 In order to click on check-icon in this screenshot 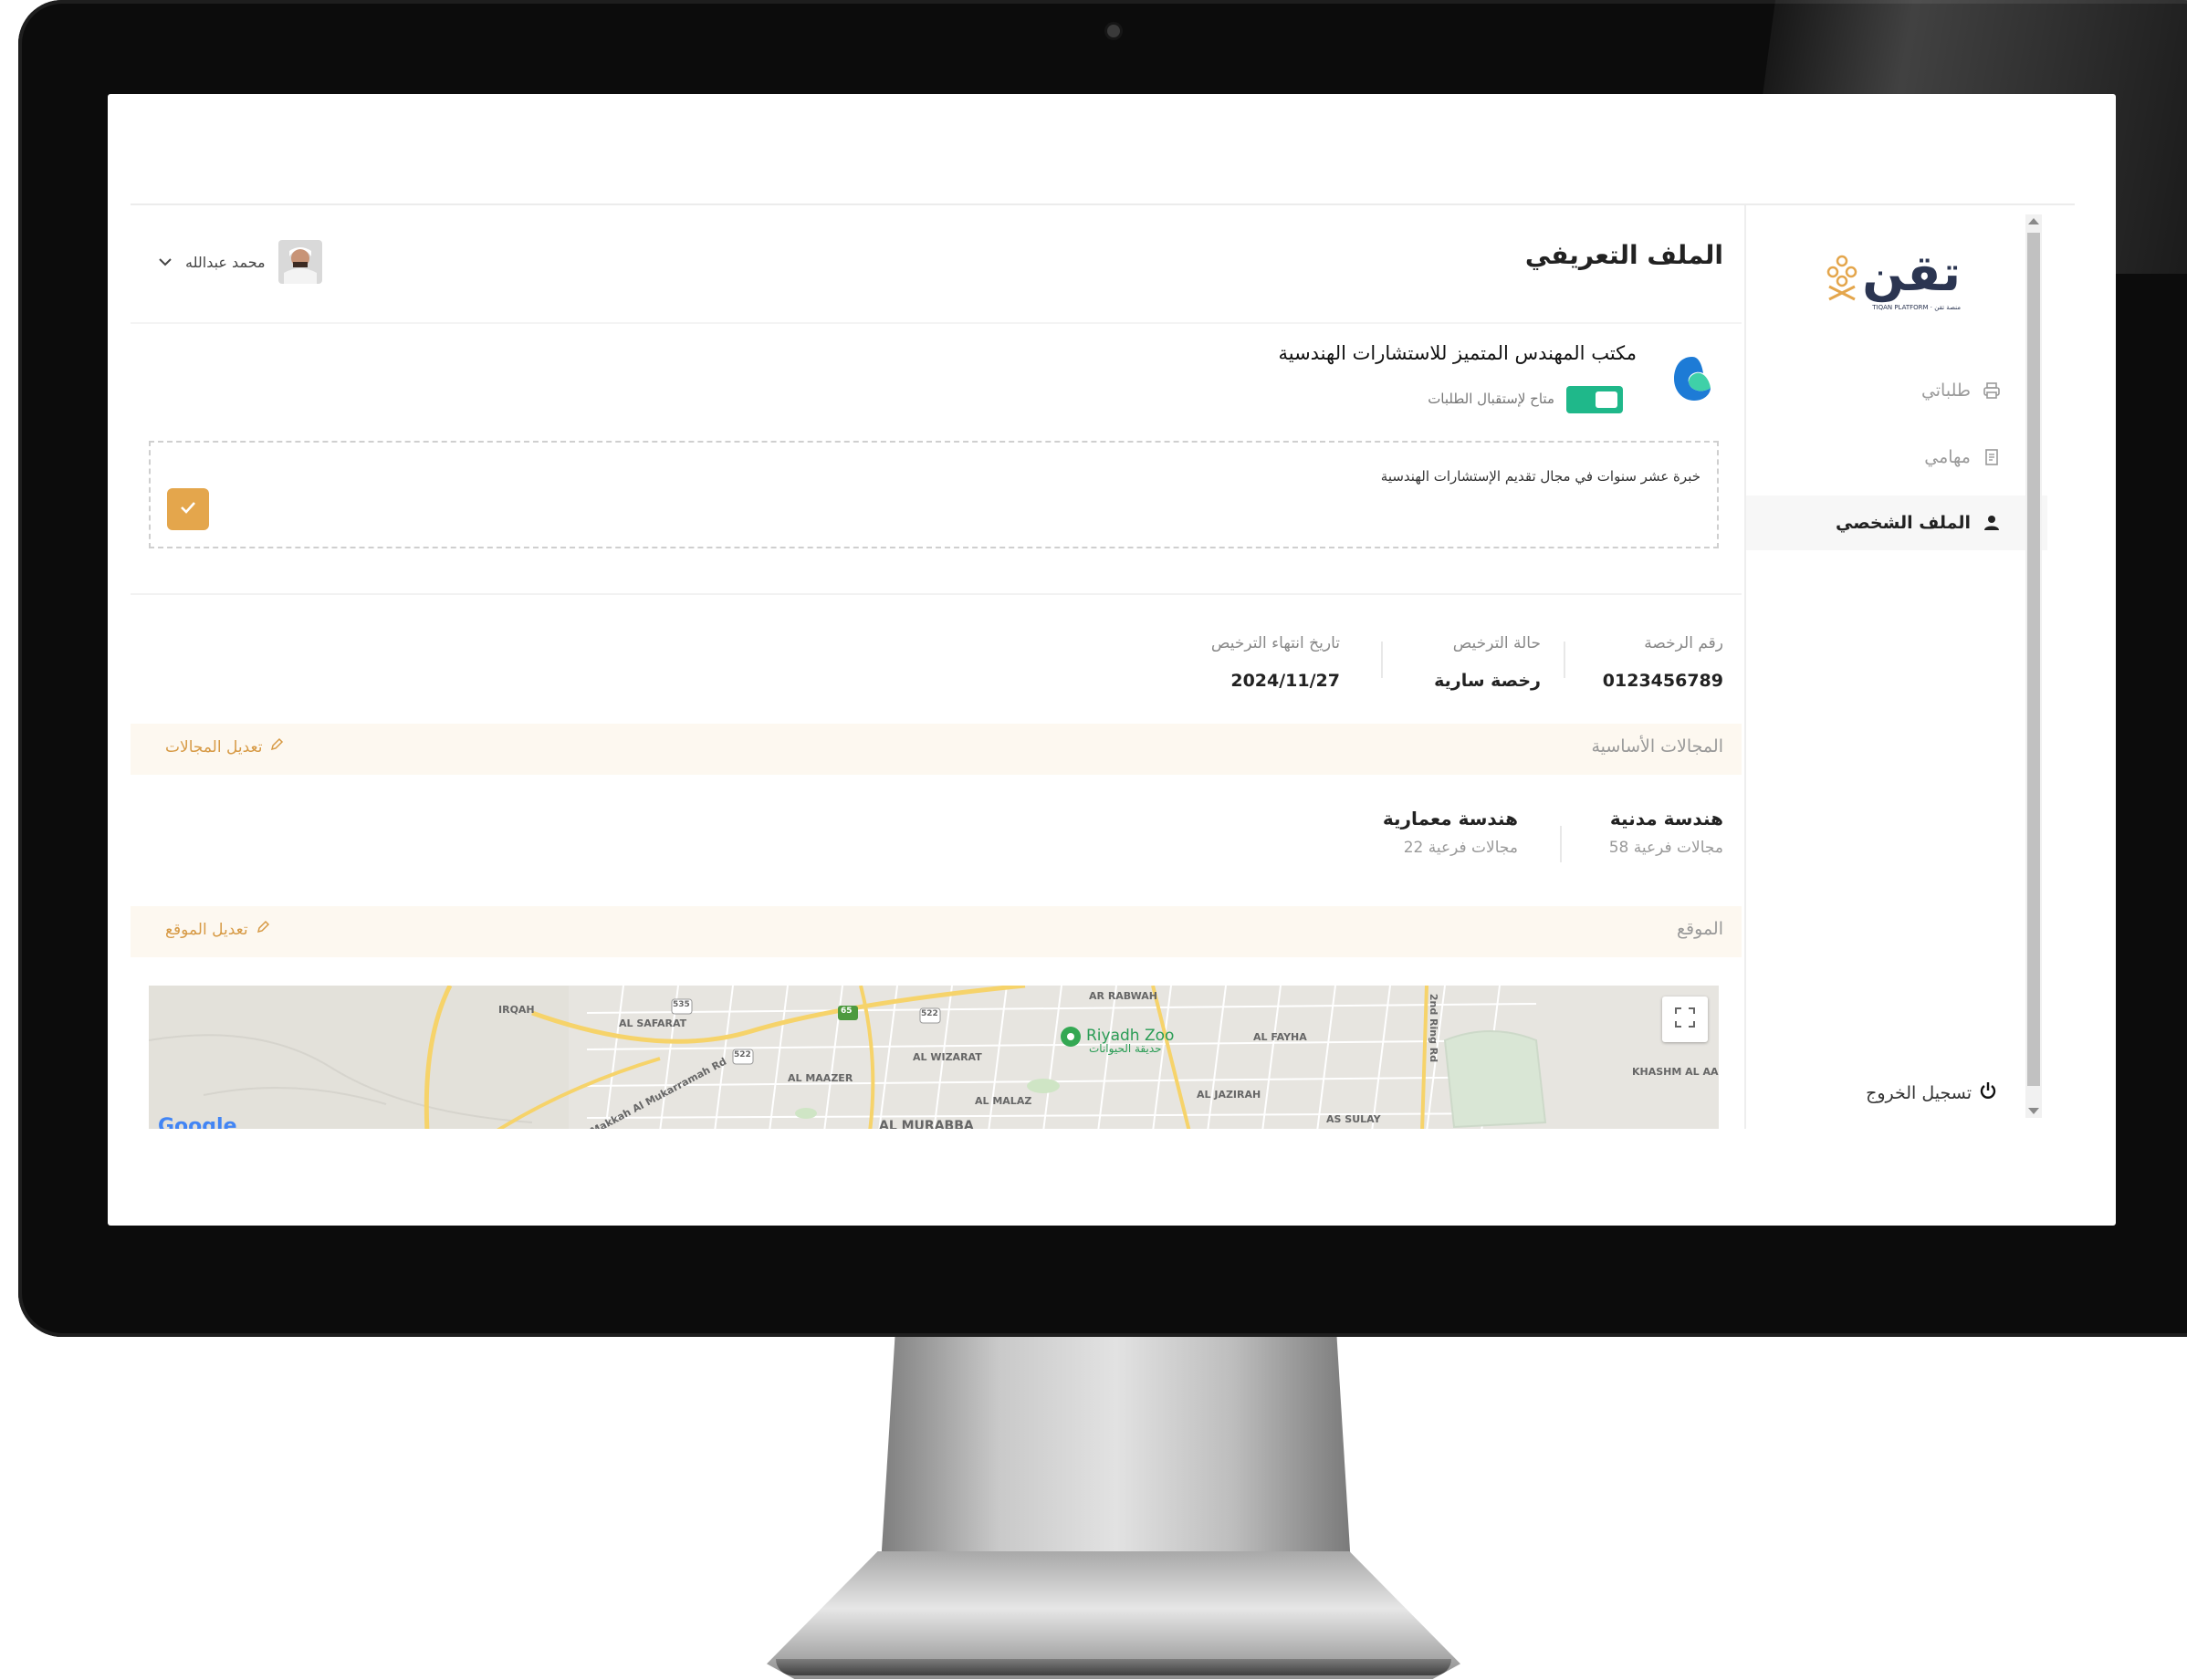, I will do `click(188, 509)`.